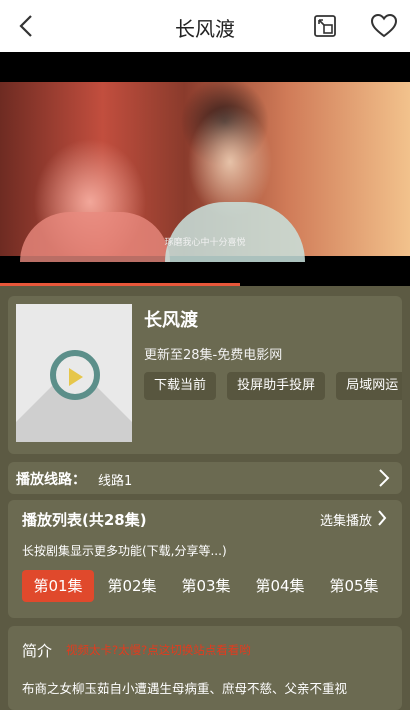 The width and height of the screenshot is (410, 710). Describe the element at coordinates (280, 586) in the screenshot. I see `episode-item: 第04集` at that location.